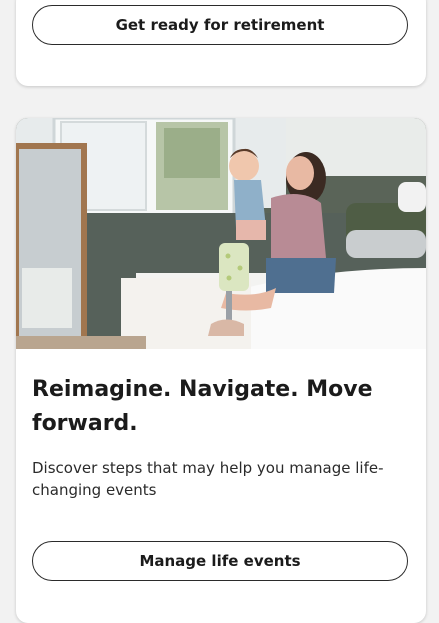 This screenshot has width=439, height=623. I want to click on get-ready-for-retirement-button: Get ready for retirement, so click(220, 25).